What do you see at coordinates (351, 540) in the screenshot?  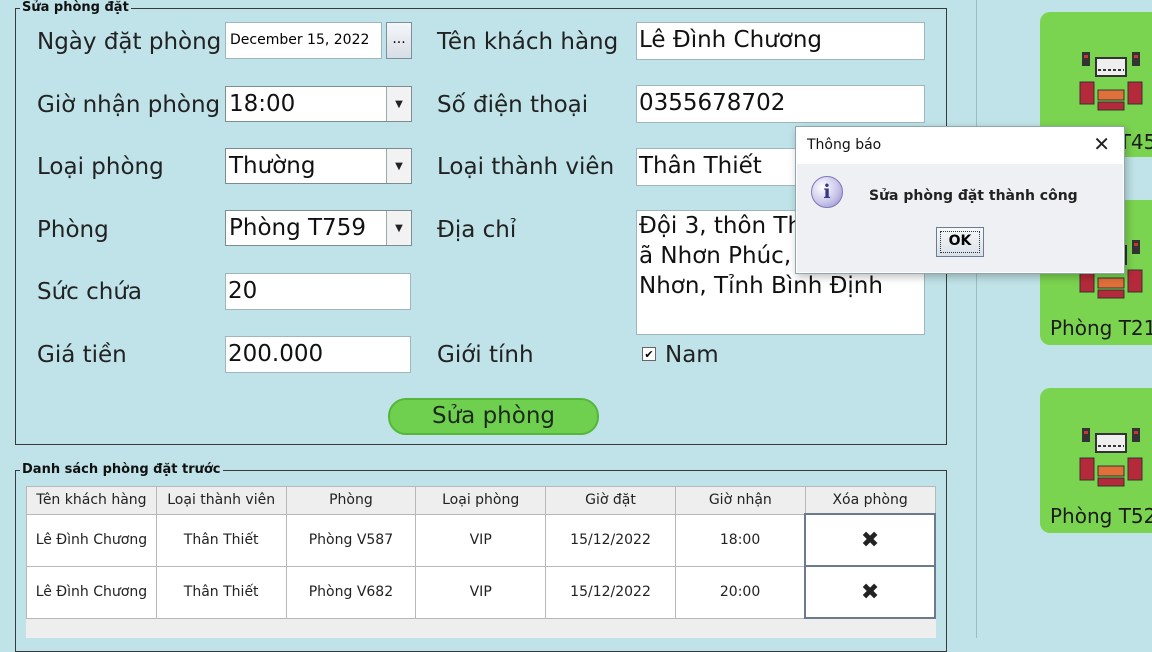 I see `table-cell: Phòng V587` at bounding box center [351, 540].